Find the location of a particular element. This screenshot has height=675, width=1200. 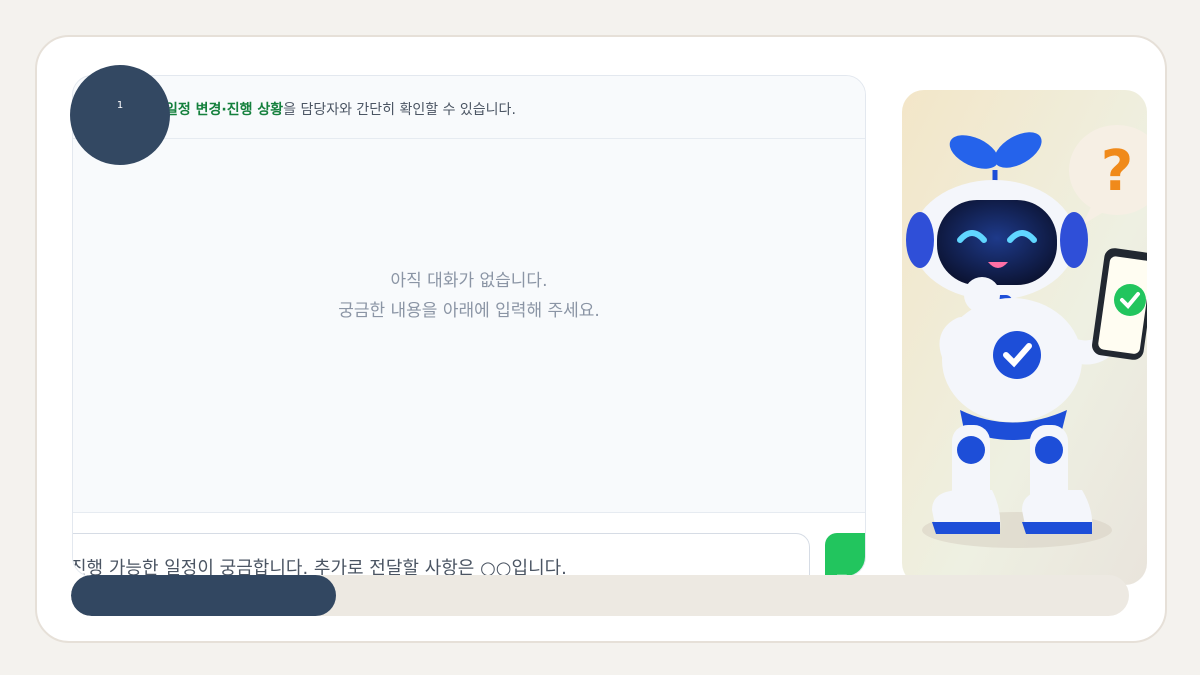

chat-header-rest: 을 담당자와 간단히 확인할 수 있습니다. is located at coordinates (399, 110).